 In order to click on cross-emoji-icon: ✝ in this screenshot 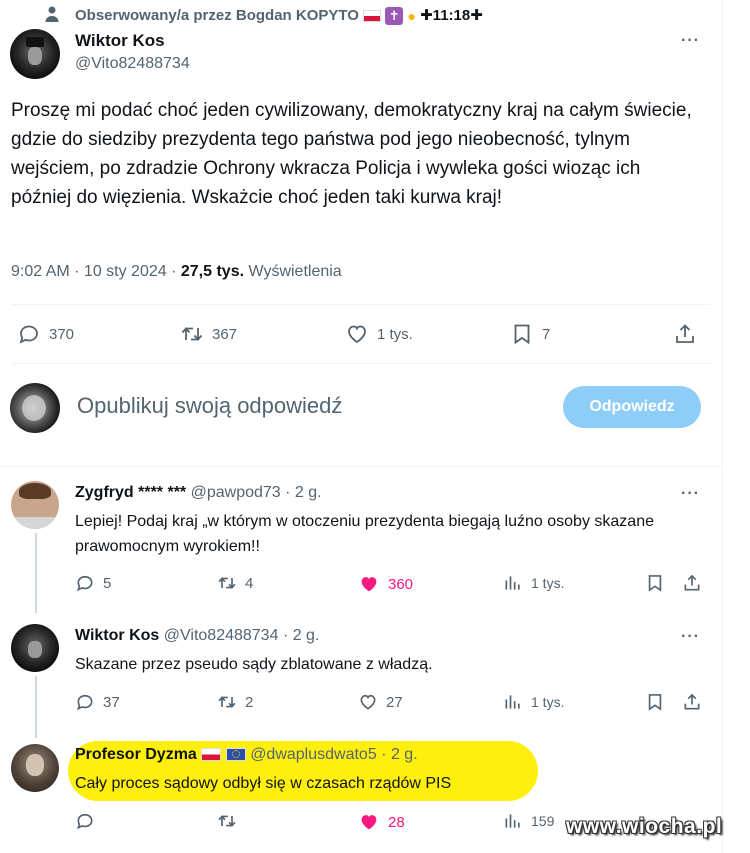, I will do `click(394, 16)`.